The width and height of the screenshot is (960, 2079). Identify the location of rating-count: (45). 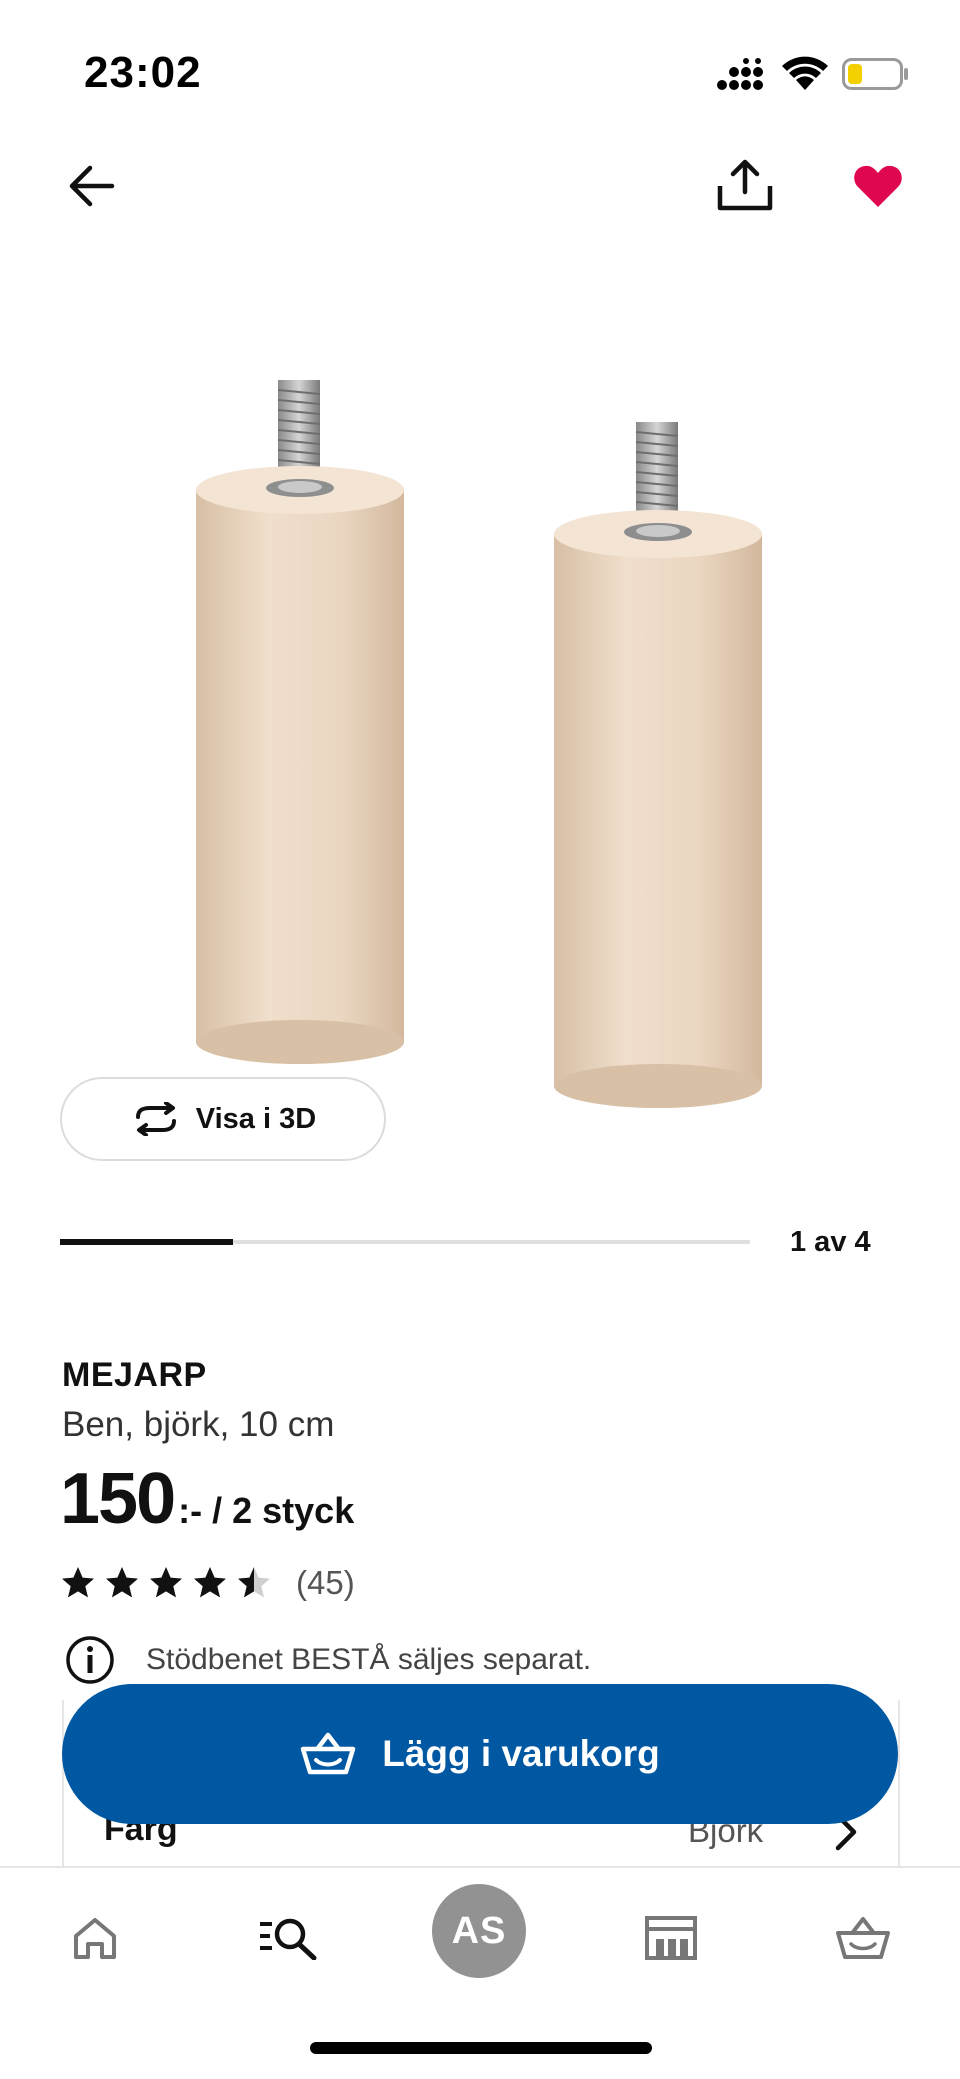
(325, 1582).